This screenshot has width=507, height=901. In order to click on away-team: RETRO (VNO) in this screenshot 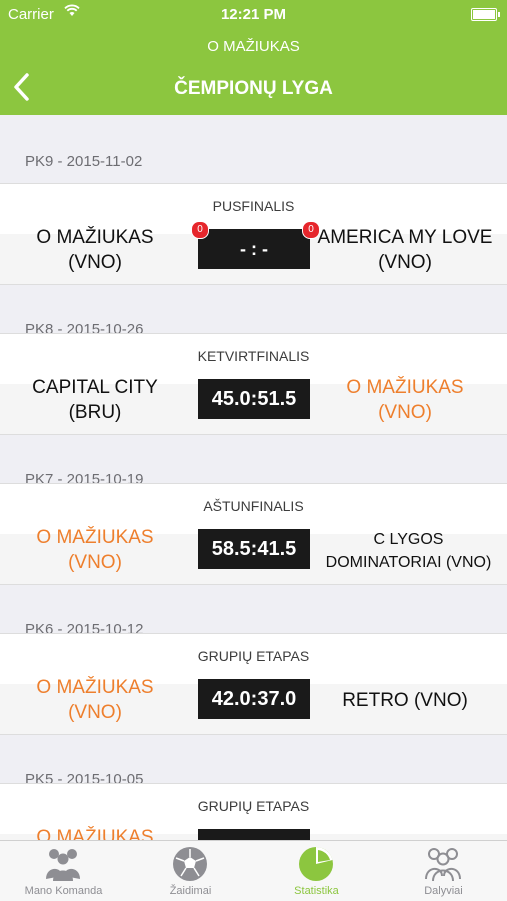, I will do `click(405, 700)`.